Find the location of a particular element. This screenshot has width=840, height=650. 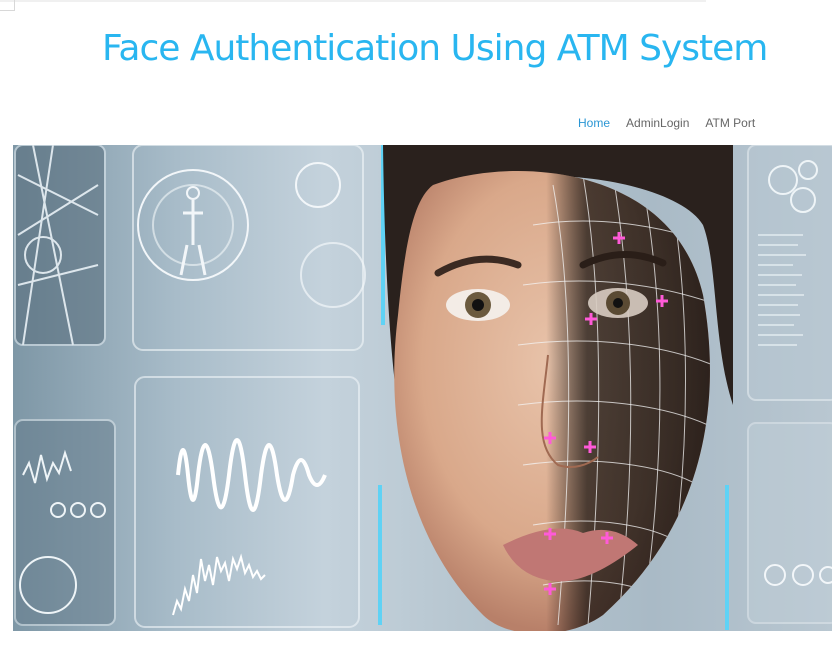

page-title: Face Authentication Using ATM System is located at coordinates (435, 48).